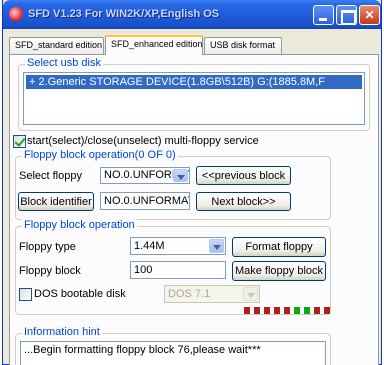  I want to click on select-floppy-label: Select floppy, so click(50, 176).